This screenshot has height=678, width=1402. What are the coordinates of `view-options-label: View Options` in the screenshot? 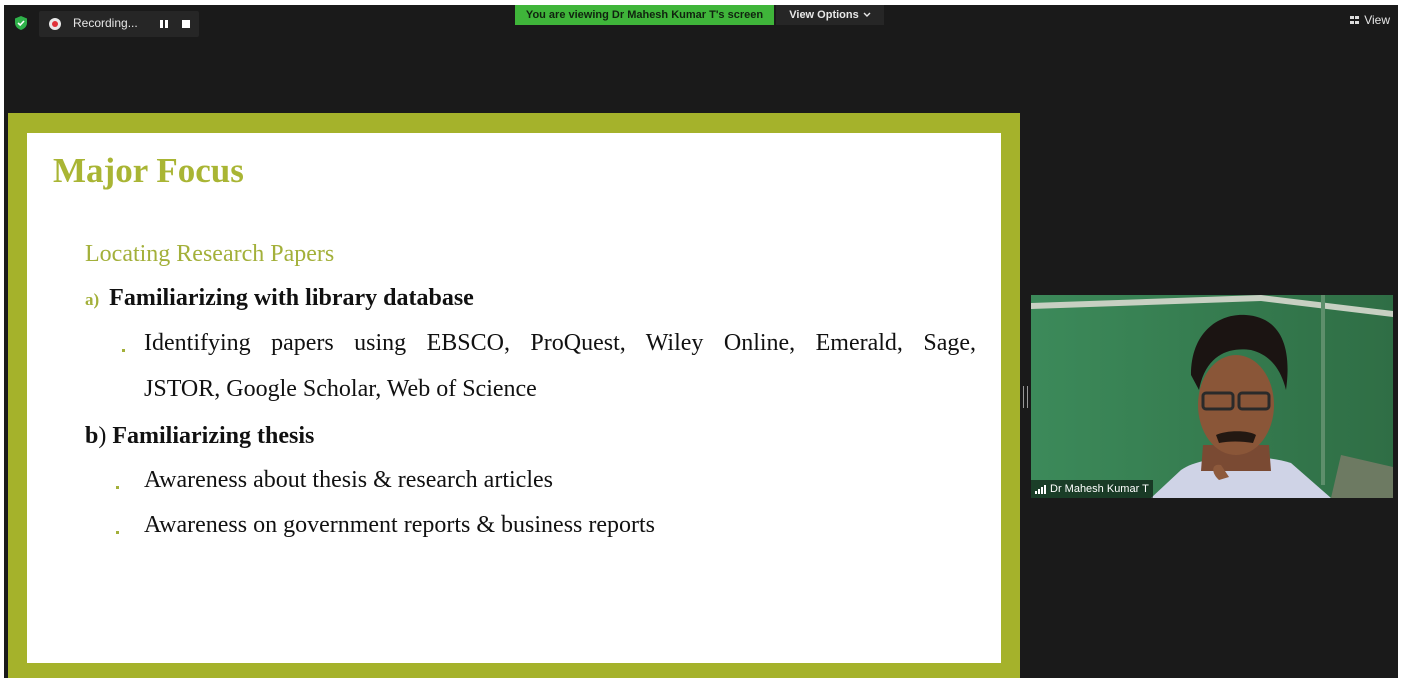 It's located at (824, 15).